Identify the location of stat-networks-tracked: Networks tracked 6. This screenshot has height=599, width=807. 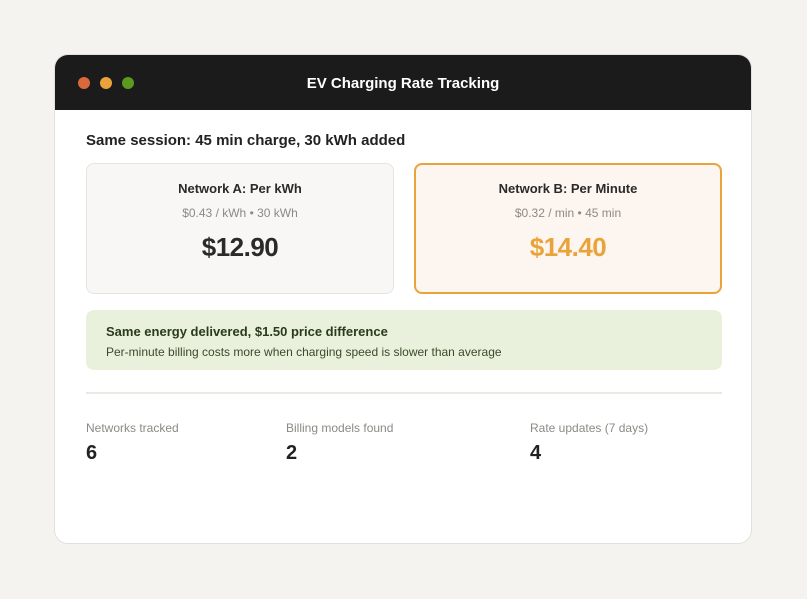
(132, 442).